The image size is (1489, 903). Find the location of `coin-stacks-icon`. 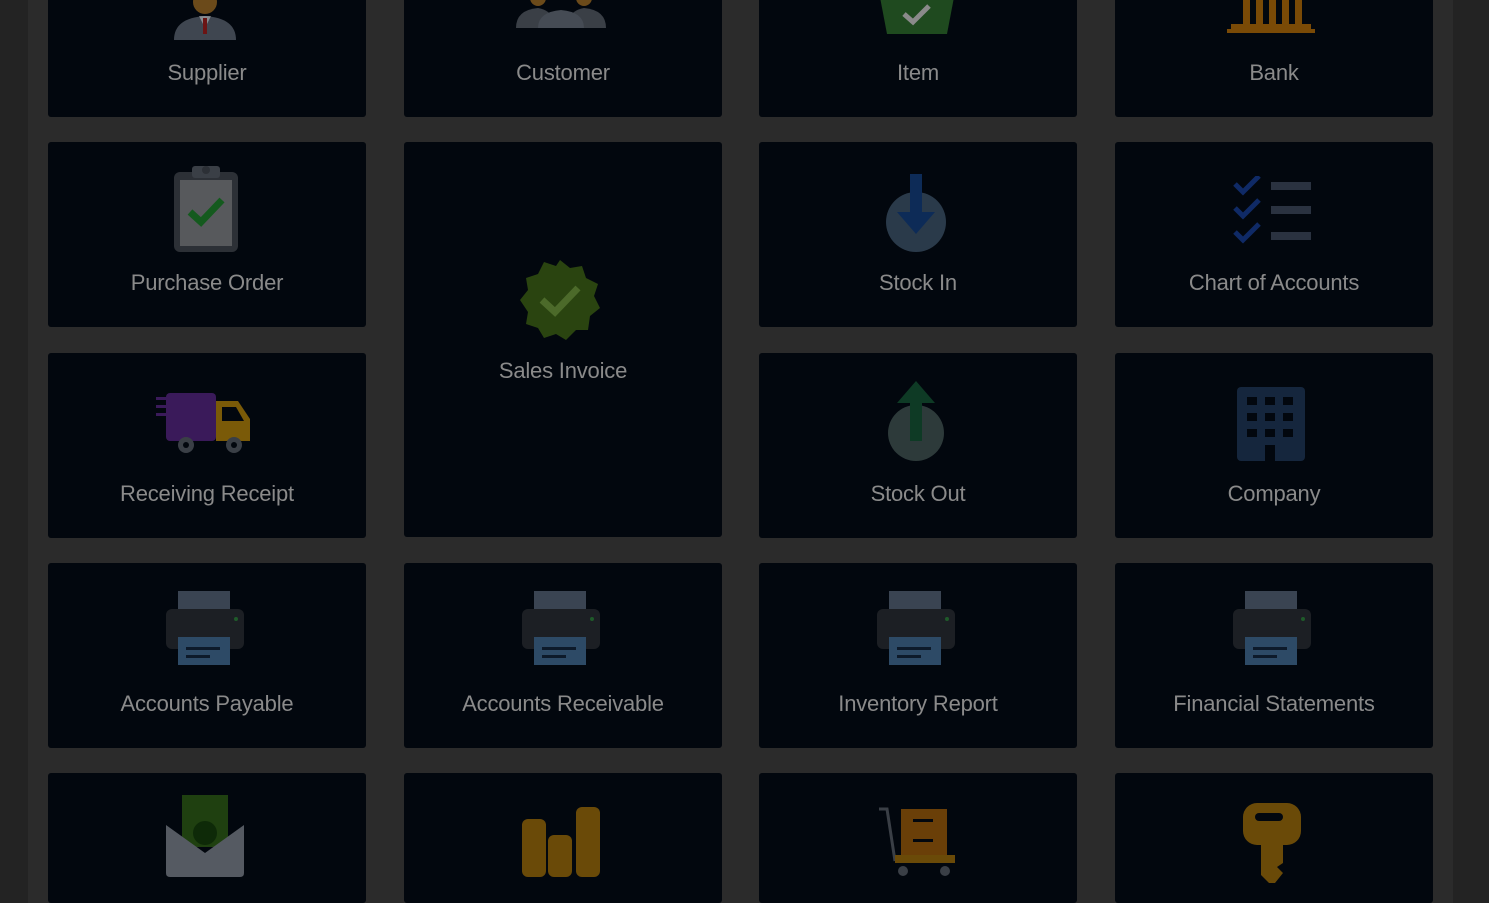

coin-stacks-icon is located at coordinates (561, 842).